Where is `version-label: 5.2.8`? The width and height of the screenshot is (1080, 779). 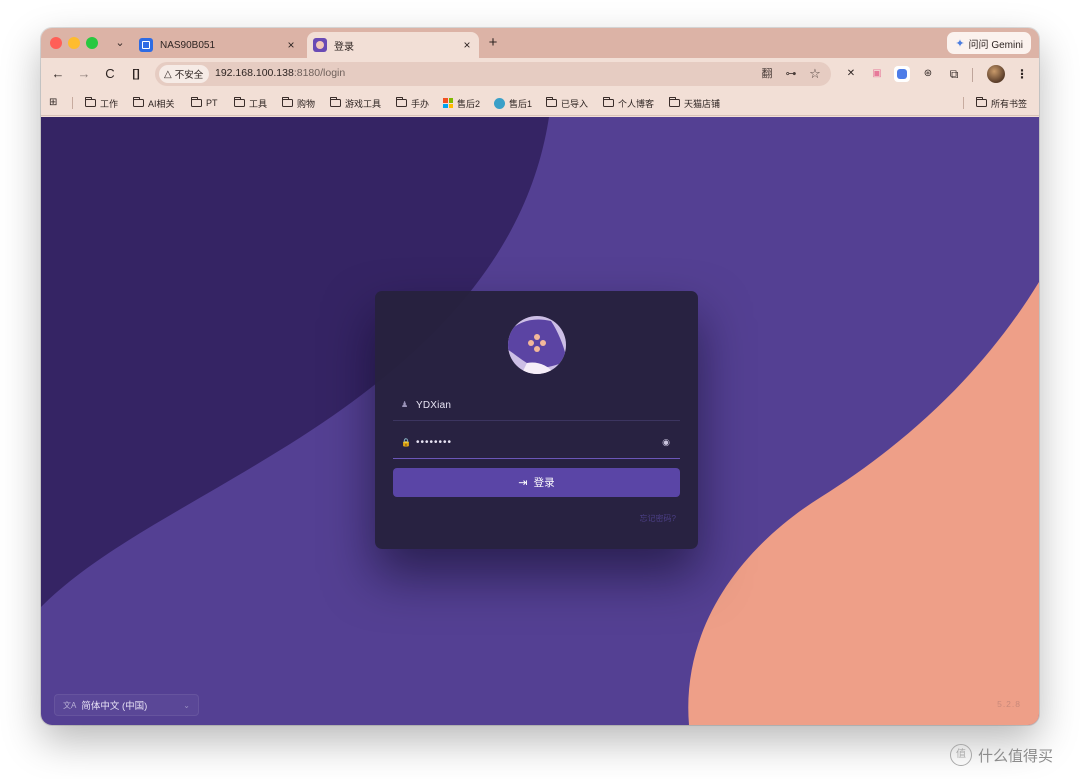
version-label: 5.2.8 is located at coordinates (1009, 704).